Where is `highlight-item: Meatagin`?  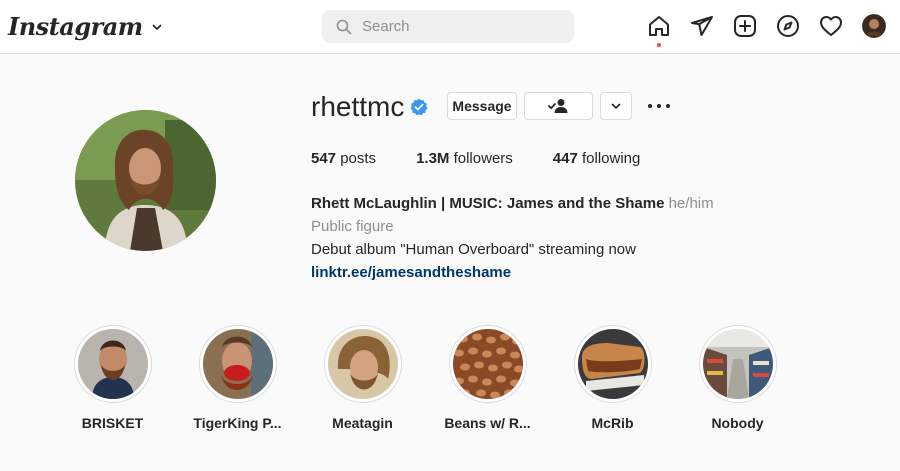
highlight-item: Meatagin is located at coordinates (362, 378).